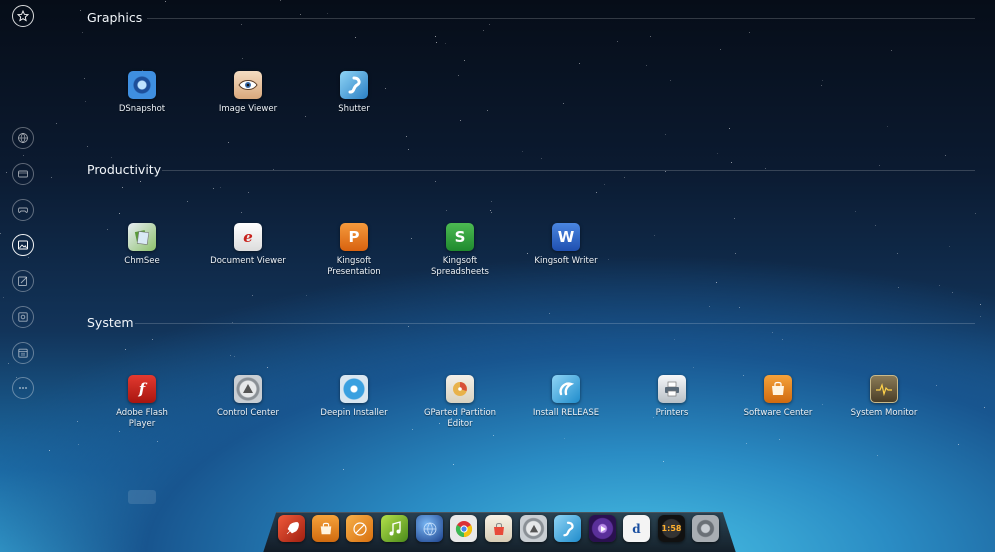 Image resolution: width=995 pixels, height=552 pixels. Describe the element at coordinates (354, 250) in the screenshot. I see `app-kingsoft-presentation: P Kingsoft Presentation` at that location.